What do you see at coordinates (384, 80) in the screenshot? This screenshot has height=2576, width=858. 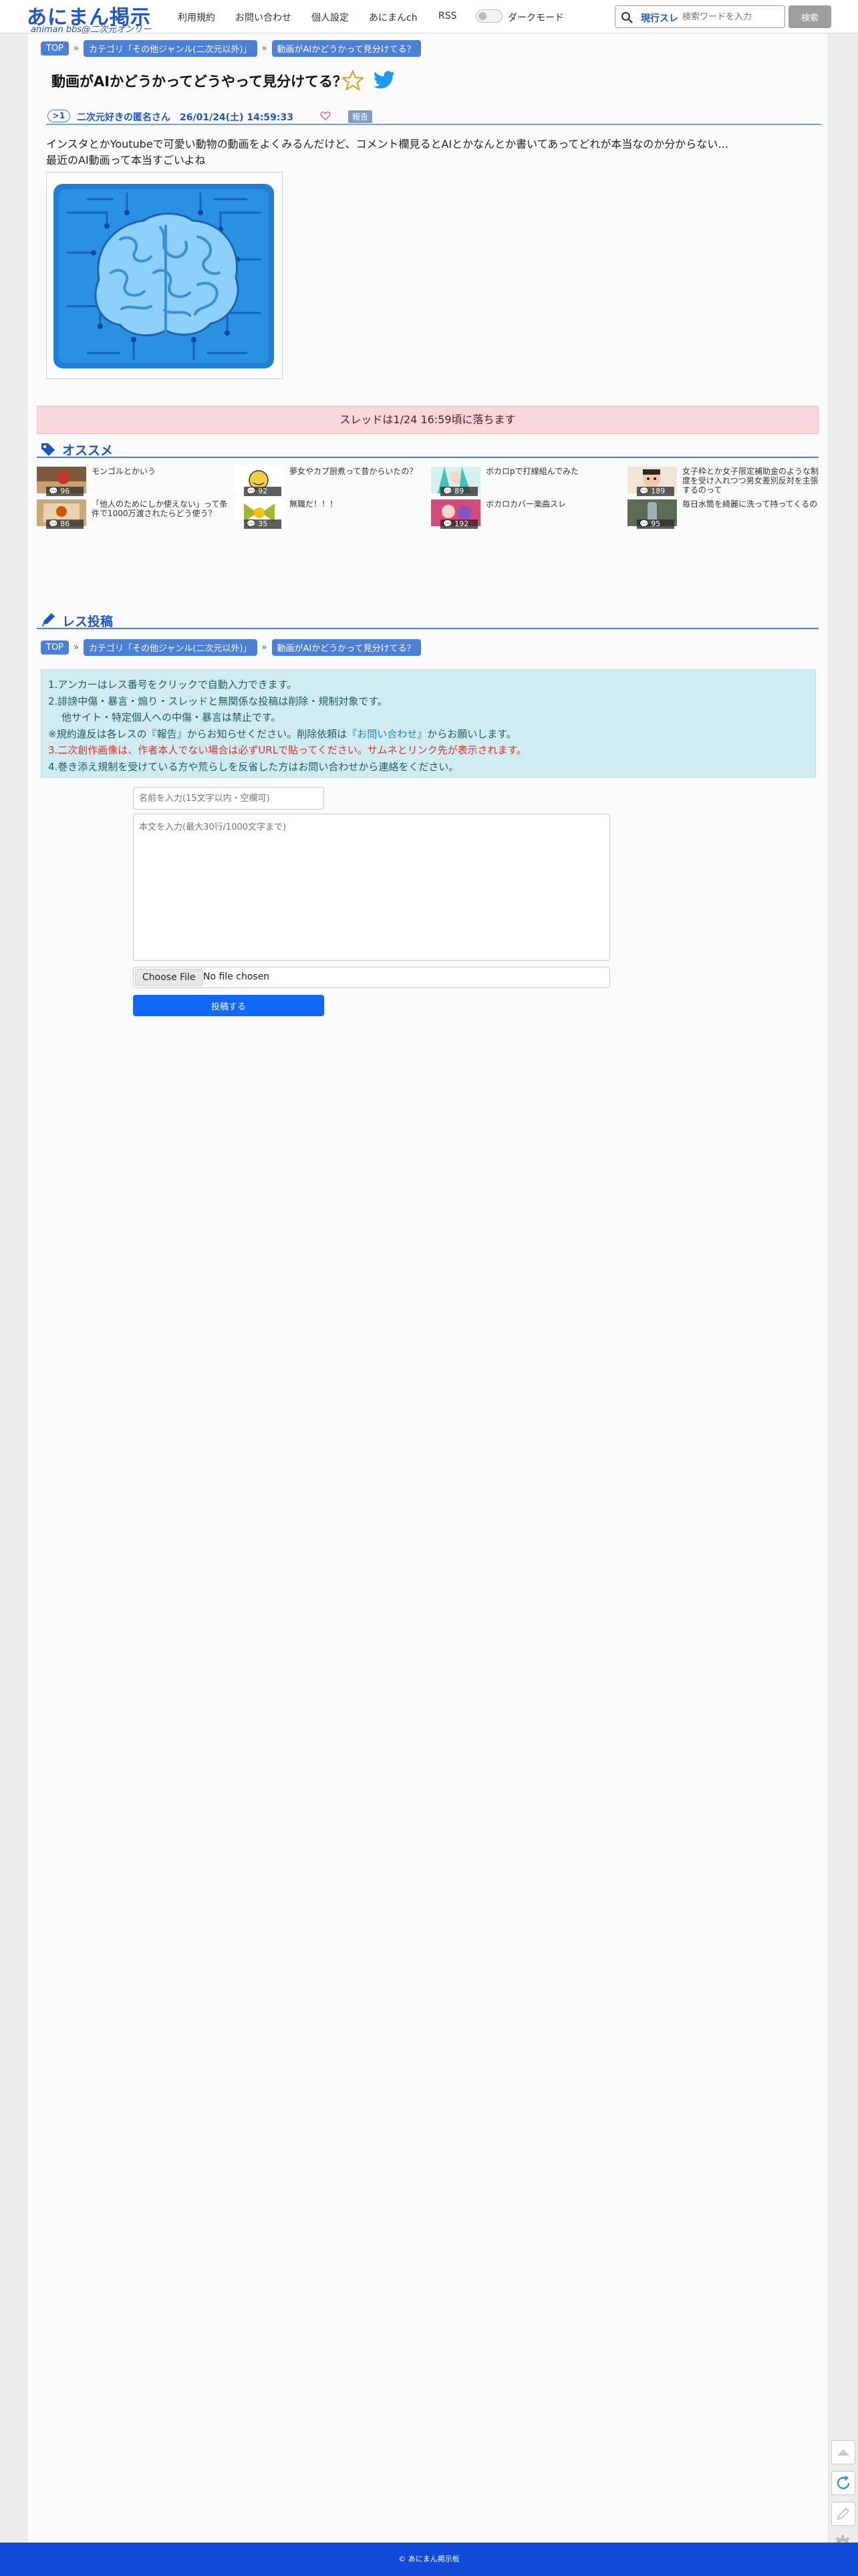 I see `twitter-bird-icon` at bounding box center [384, 80].